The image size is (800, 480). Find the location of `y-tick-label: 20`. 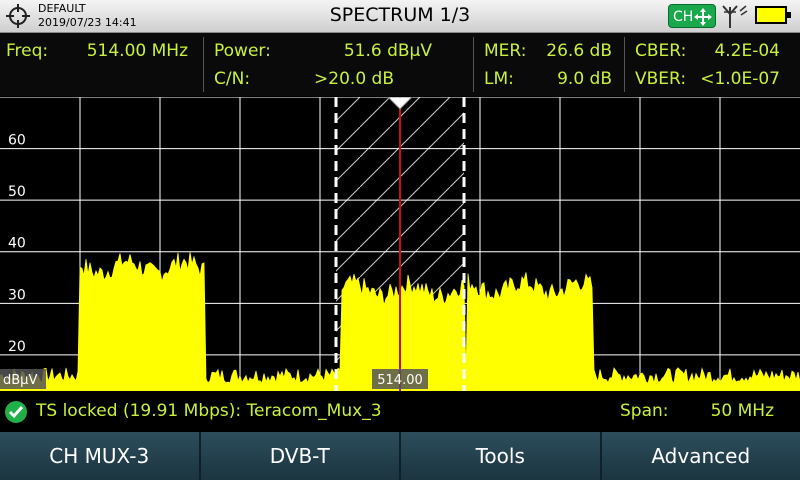

y-tick-label: 20 is located at coordinates (17, 347).